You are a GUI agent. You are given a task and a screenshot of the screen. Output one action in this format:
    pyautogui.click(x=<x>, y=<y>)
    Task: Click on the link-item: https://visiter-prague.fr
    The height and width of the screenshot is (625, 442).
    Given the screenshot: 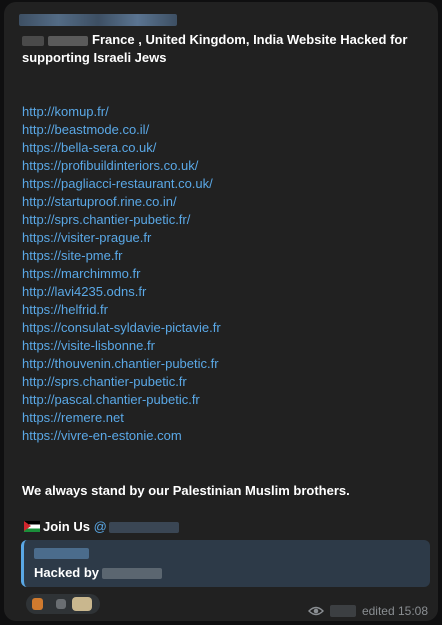 What is the action you would take?
    pyautogui.click(x=121, y=238)
    